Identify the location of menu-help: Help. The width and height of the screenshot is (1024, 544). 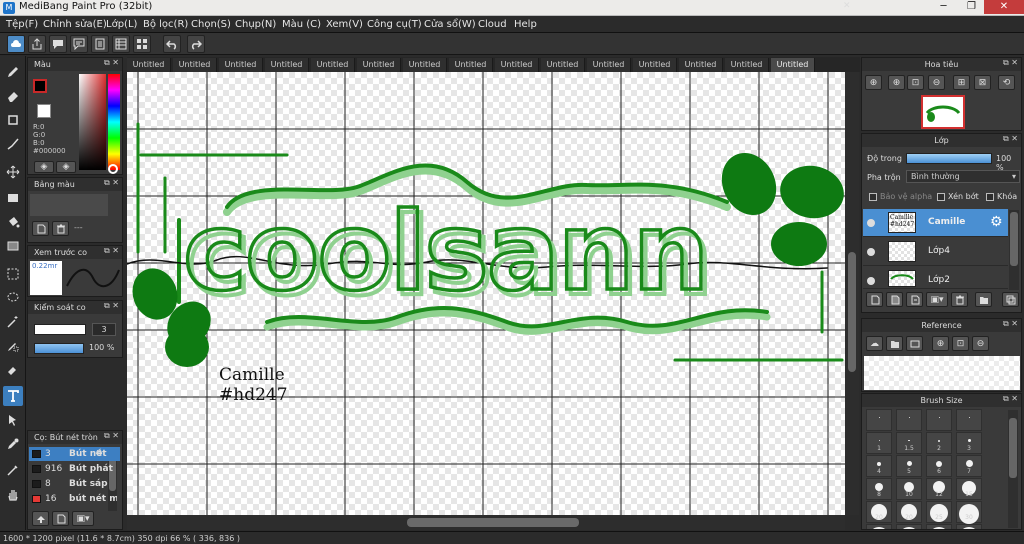
(525, 24).